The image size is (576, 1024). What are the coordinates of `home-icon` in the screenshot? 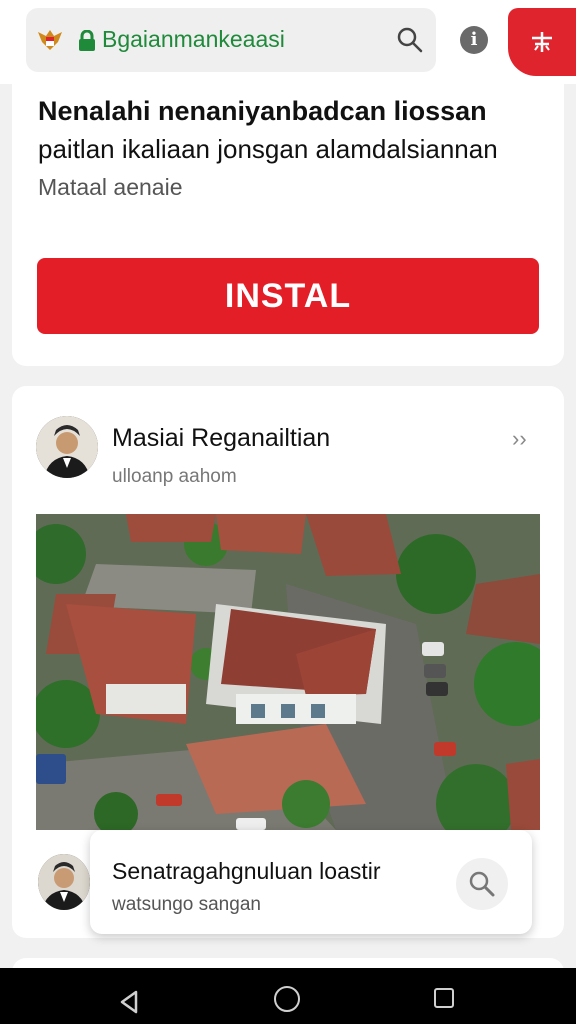 It's located at (287, 999).